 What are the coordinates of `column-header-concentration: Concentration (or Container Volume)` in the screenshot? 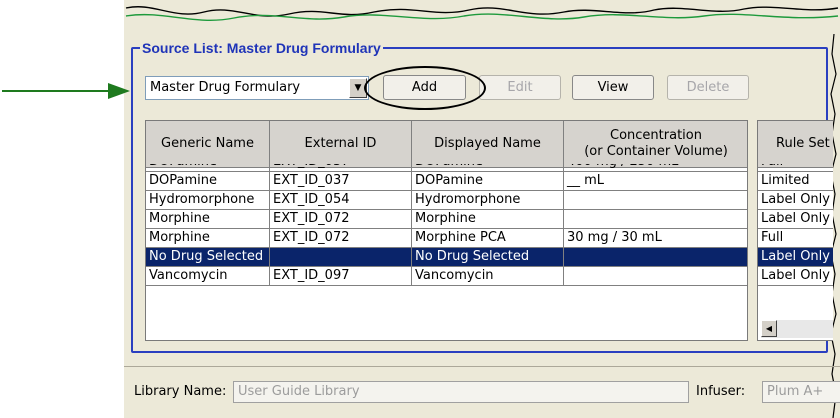 It's located at (655, 144).